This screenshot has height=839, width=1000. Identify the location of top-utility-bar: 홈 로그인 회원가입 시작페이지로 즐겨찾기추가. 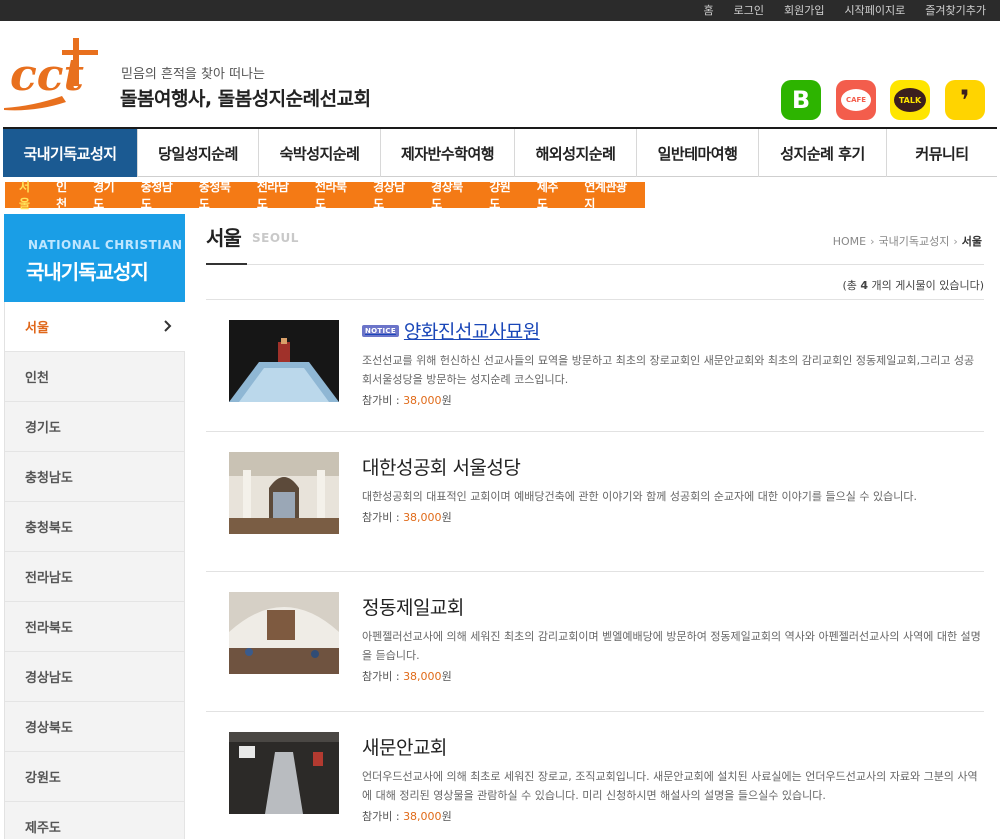
(500, 10).